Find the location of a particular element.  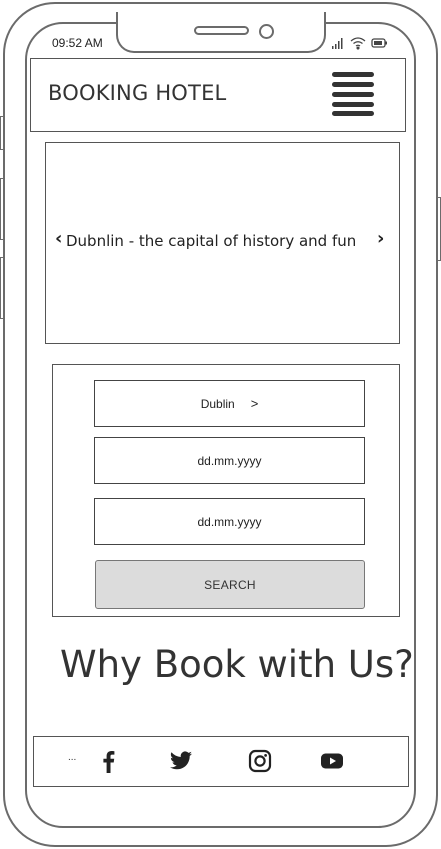

silent-switch is located at coordinates (2, 133).